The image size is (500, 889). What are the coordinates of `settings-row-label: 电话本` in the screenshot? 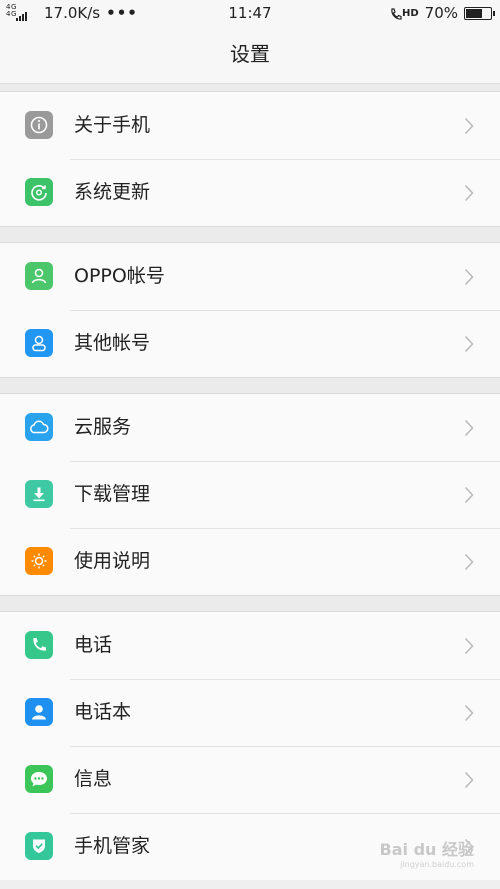 It's located at (103, 712).